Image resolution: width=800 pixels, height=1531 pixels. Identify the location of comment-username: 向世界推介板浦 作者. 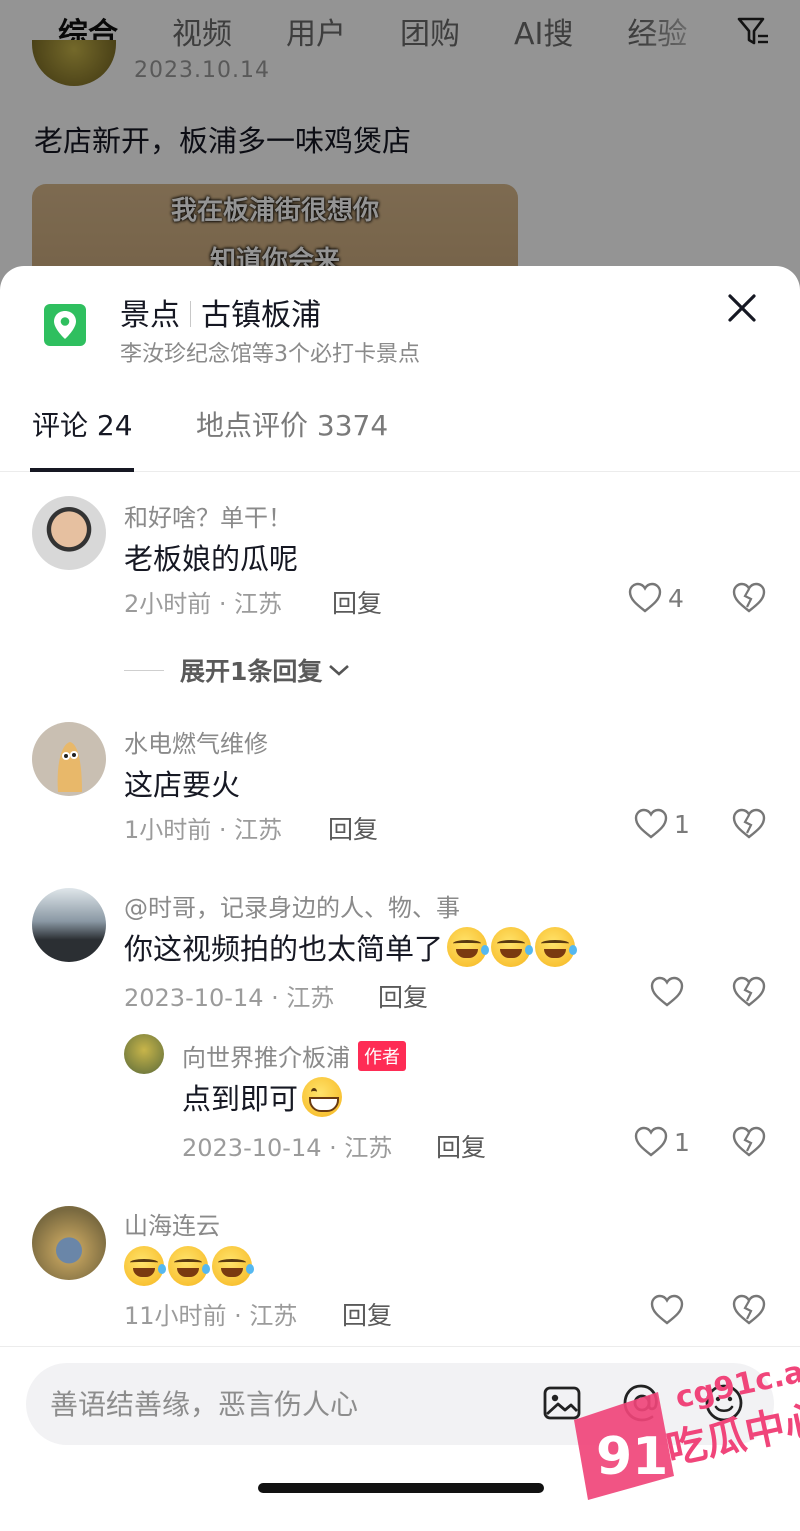
(294, 1055).